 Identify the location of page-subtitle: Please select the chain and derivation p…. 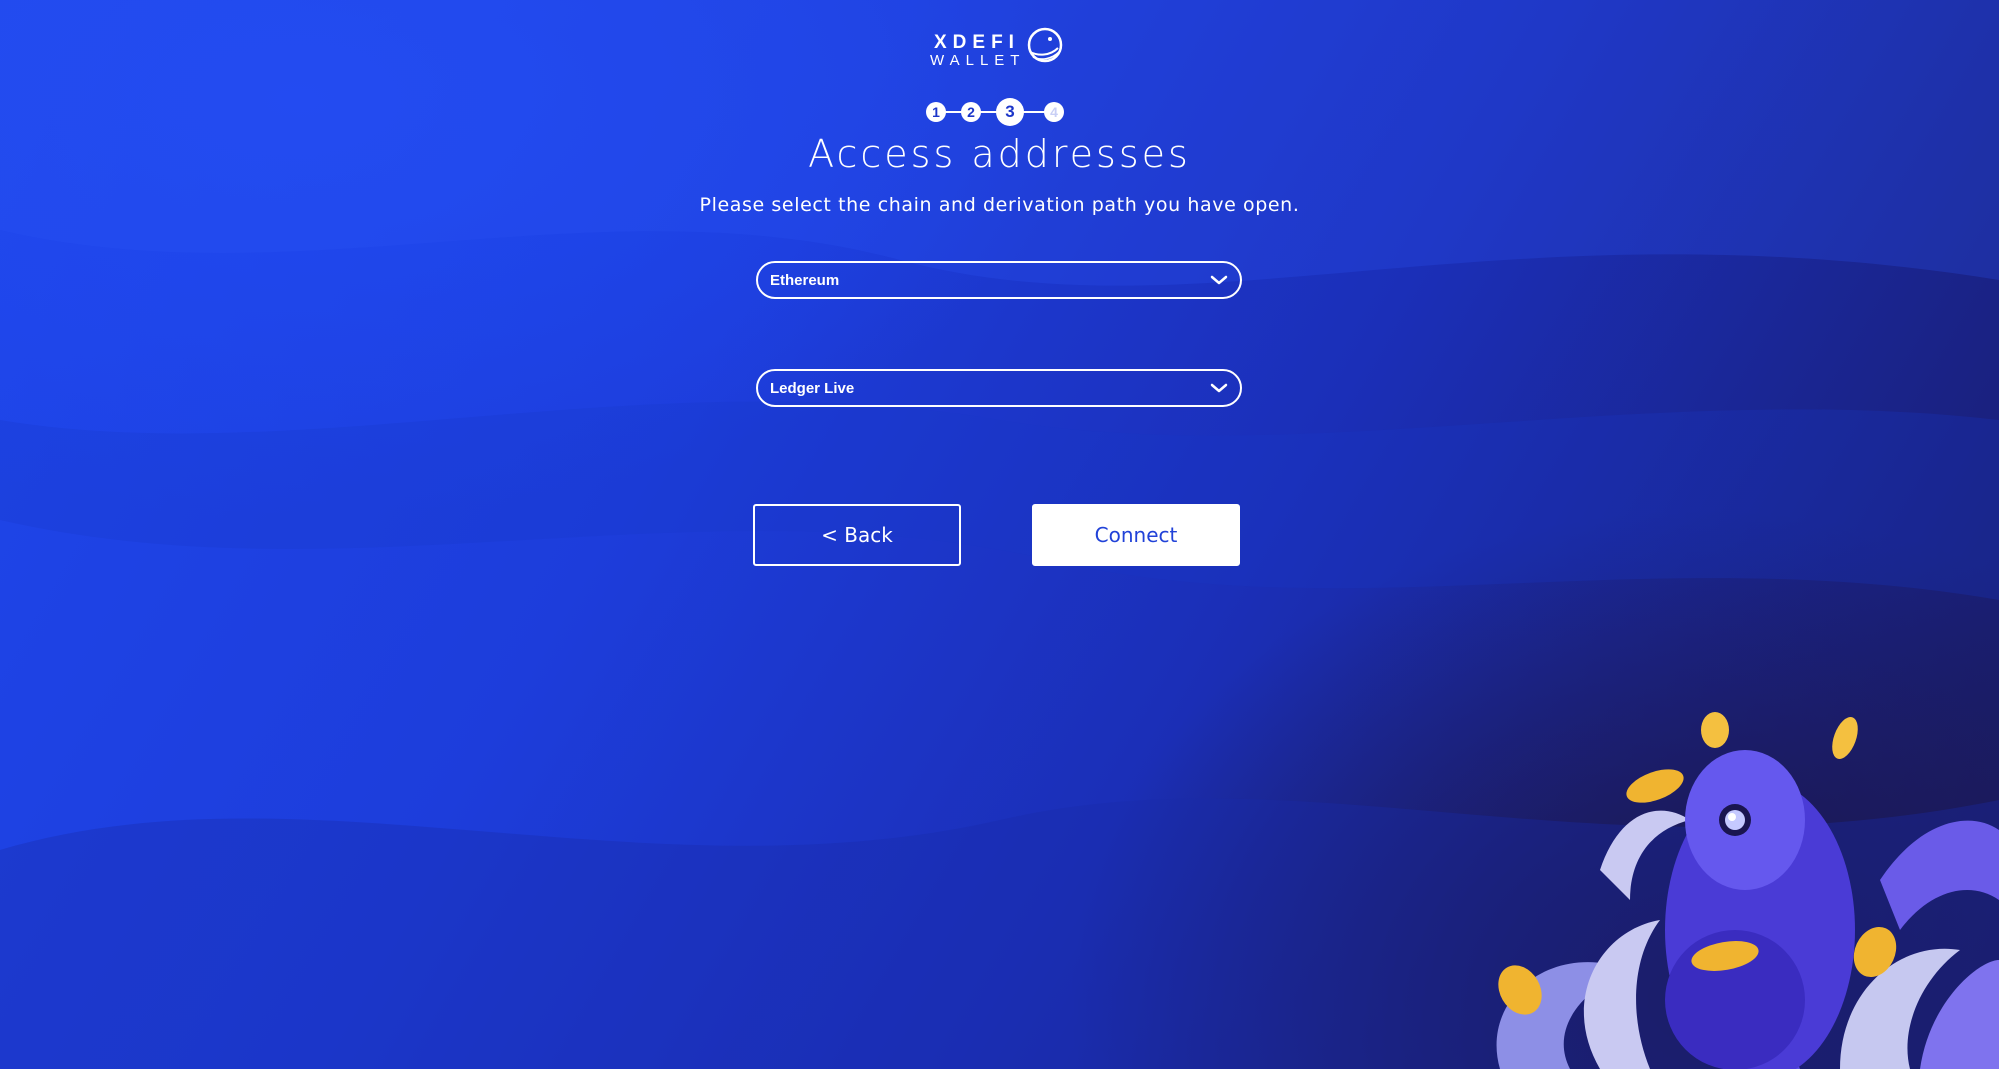
(999, 205).